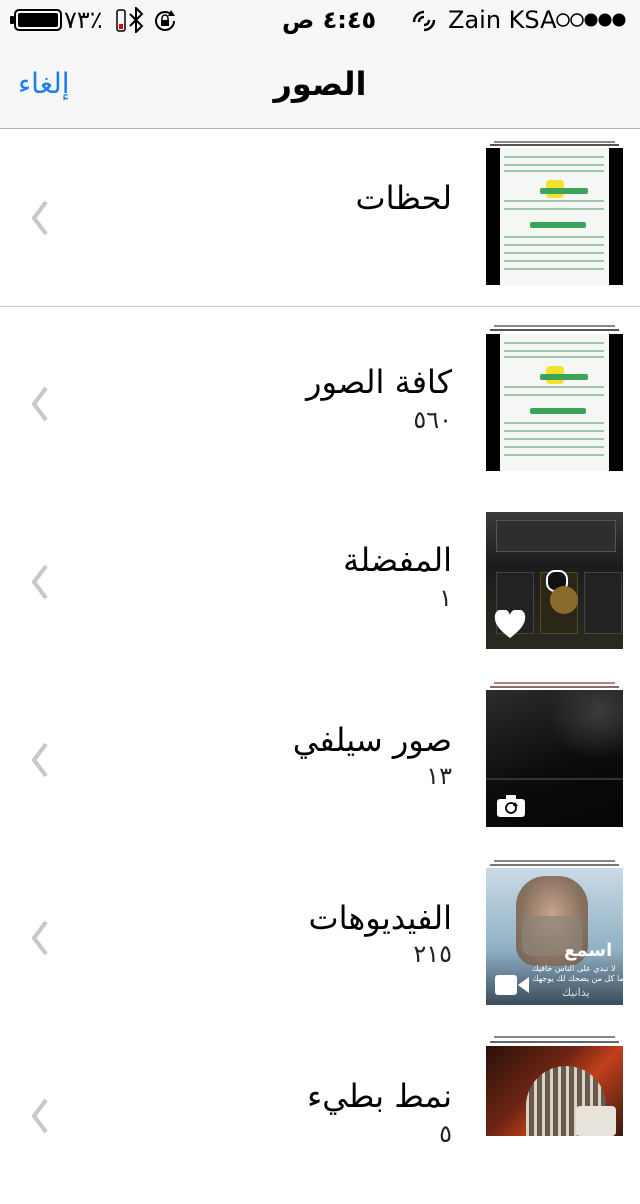 The image size is (640, 1204). I want to click on bluetooth-icon, so click(136, 20).